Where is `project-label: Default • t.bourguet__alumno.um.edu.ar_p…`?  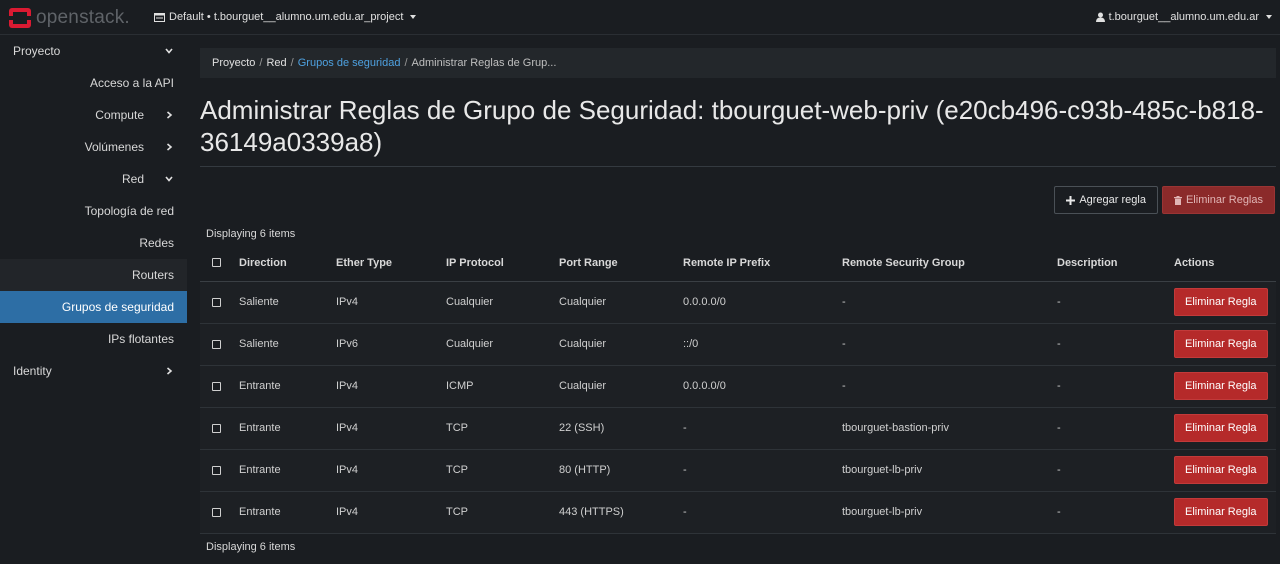
project-label: Default • t.bourguet__alumno.um.edu.ar_p… is located at coordinates (286, 17).